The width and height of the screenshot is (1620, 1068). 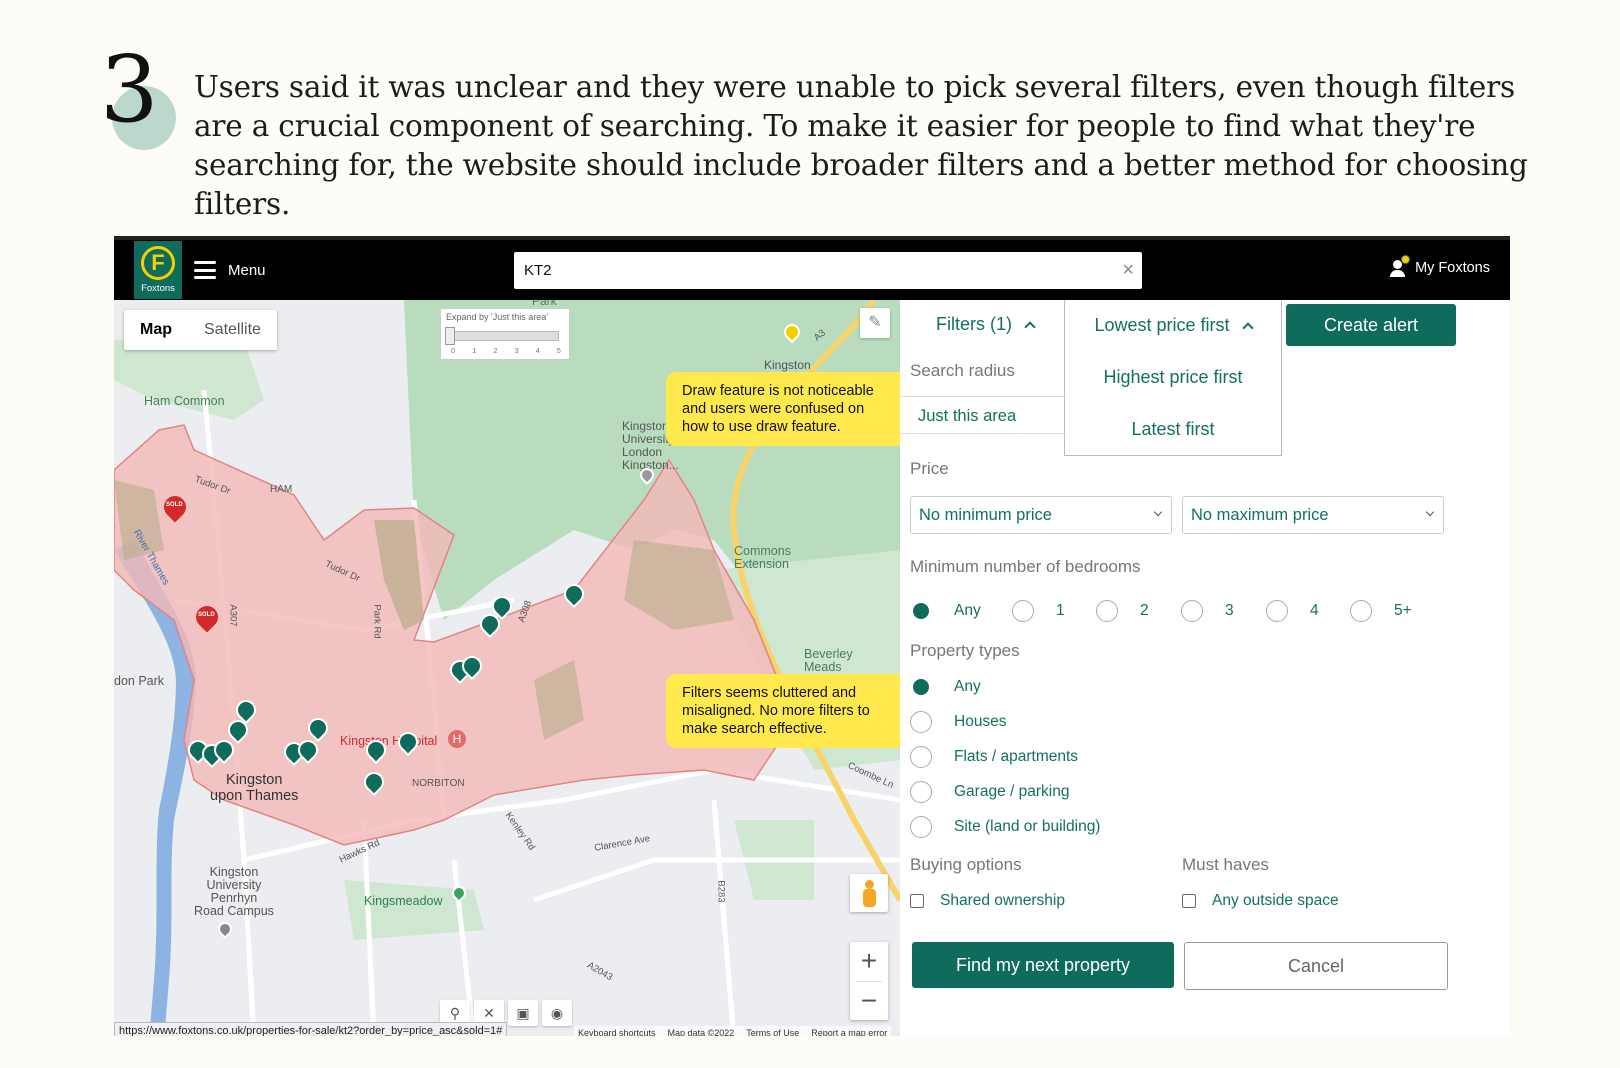 I want to click on satellite-tab: Satellite, so click(x=232, y=330).